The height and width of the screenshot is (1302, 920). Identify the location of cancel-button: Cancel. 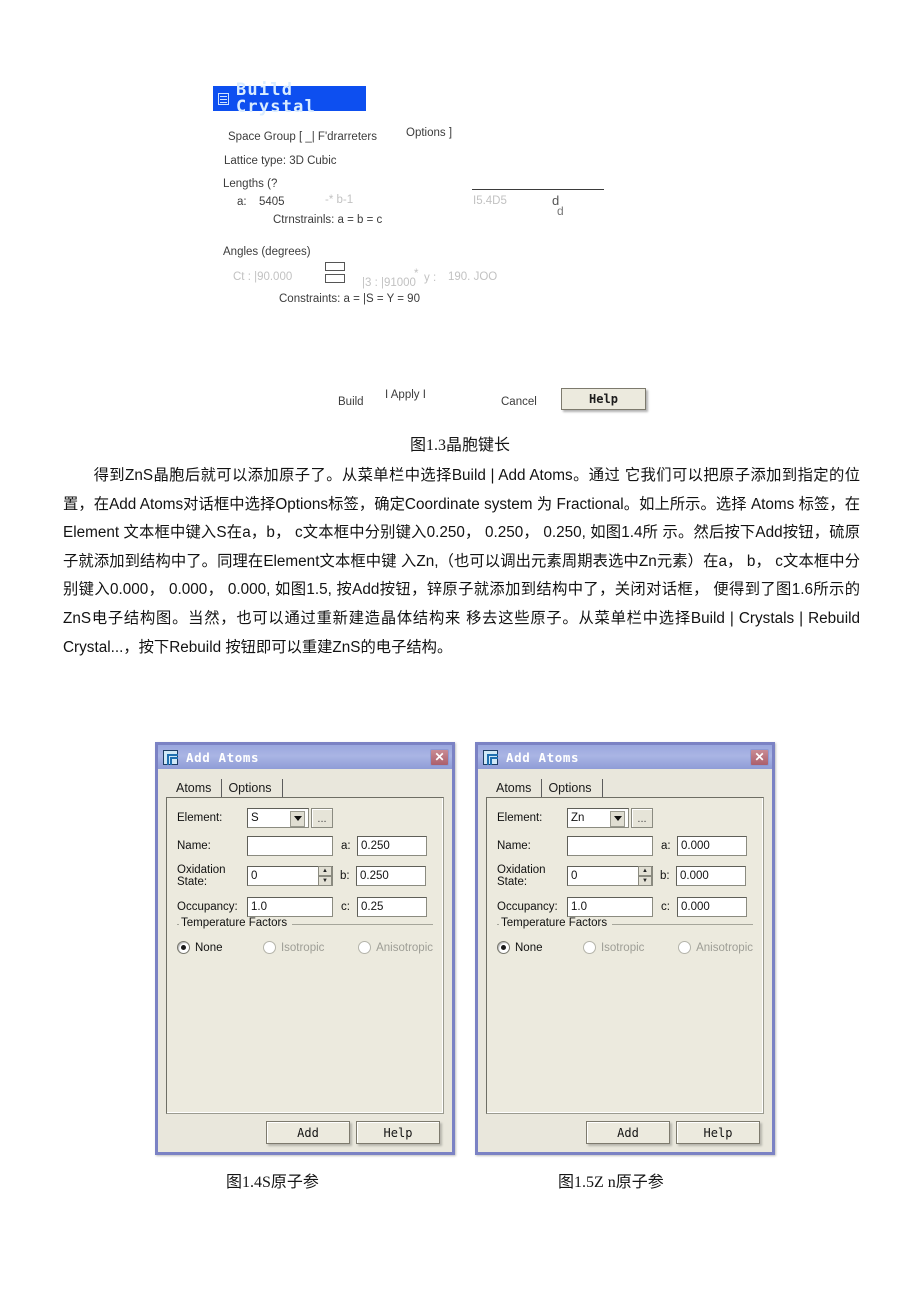
(519, 402).